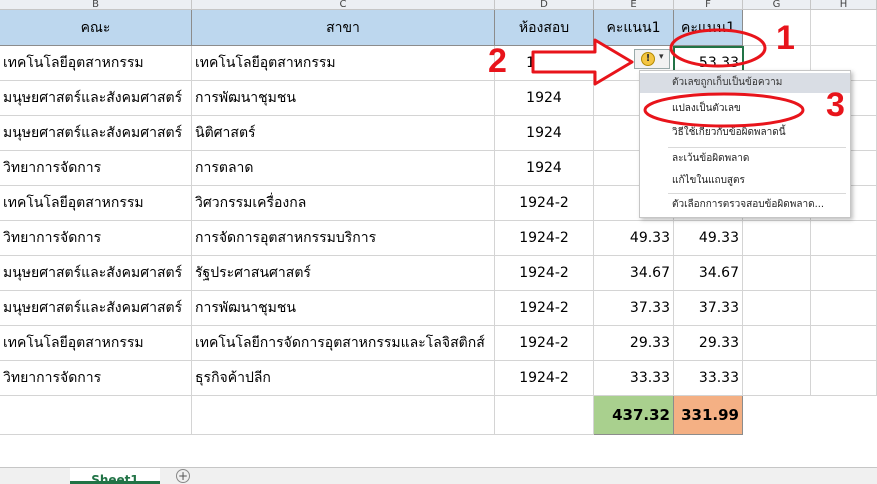 The width and height of the screenshot is (877, 484). Describe the element at coordinates (785, 38) in the screenshot. I see `annotation-step-1: 1` at that location.